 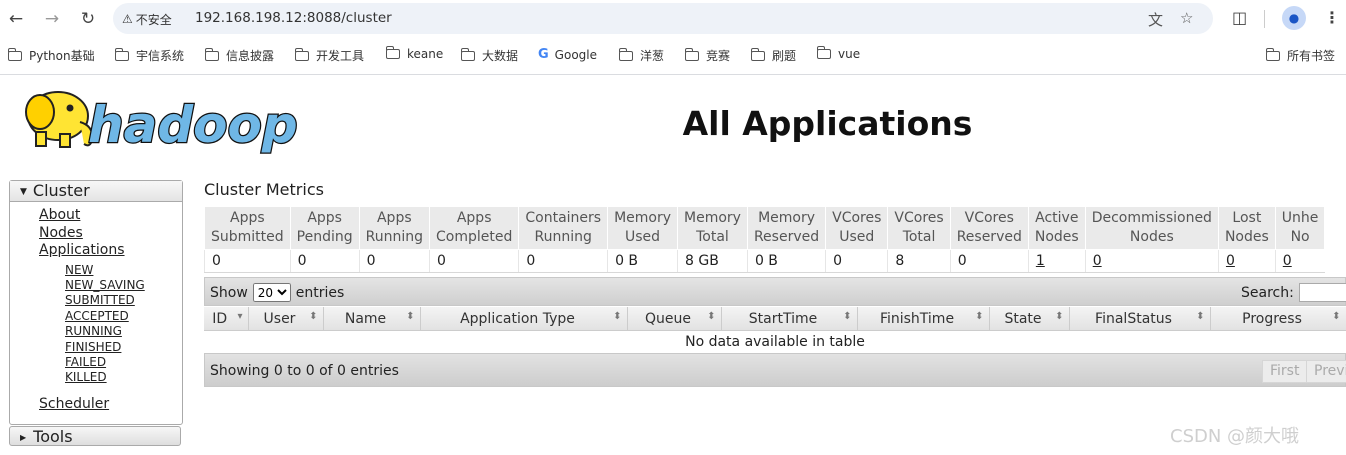 I want to click on metrics-header-cell: Apps Completed, so click(x=474, y=228).